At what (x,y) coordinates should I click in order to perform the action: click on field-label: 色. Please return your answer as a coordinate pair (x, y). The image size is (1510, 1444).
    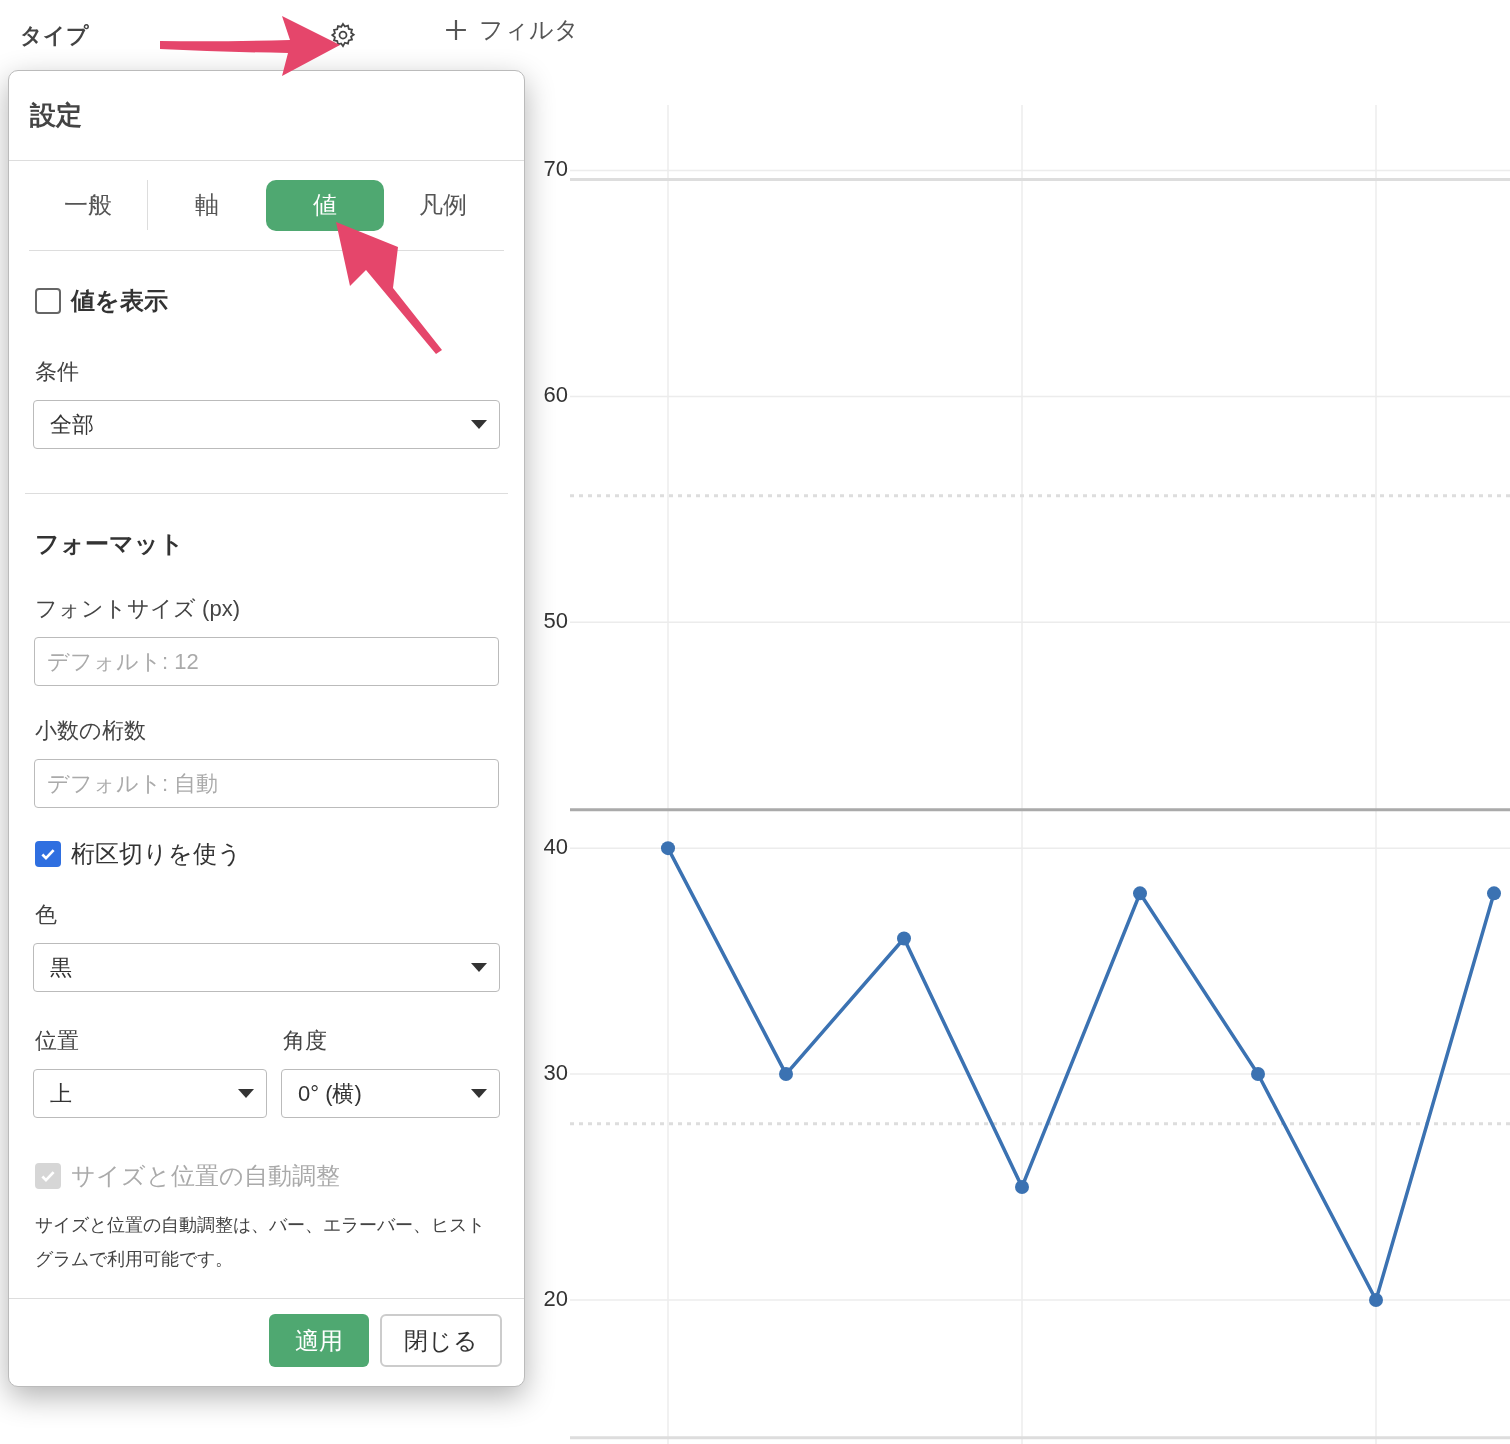
    Looking at the image, I should click on (46, 915).